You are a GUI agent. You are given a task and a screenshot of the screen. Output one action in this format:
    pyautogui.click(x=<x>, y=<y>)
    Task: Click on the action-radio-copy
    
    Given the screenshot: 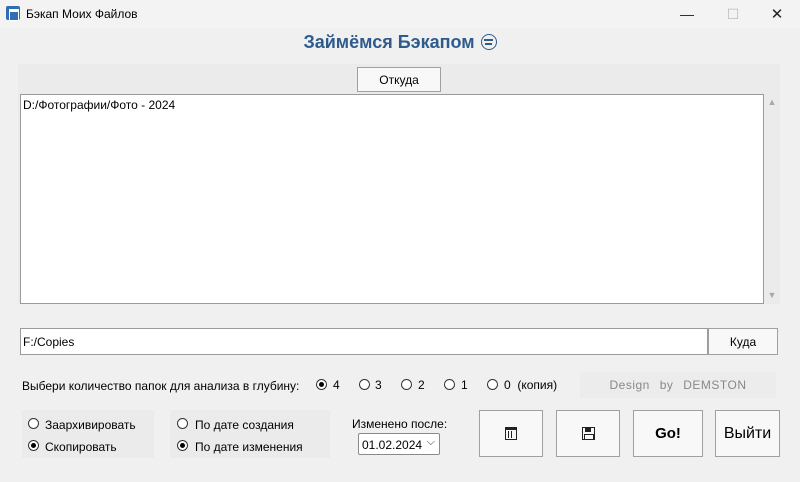 What is the action you would take?
    pyautogui.click(x=33, y=445)
    